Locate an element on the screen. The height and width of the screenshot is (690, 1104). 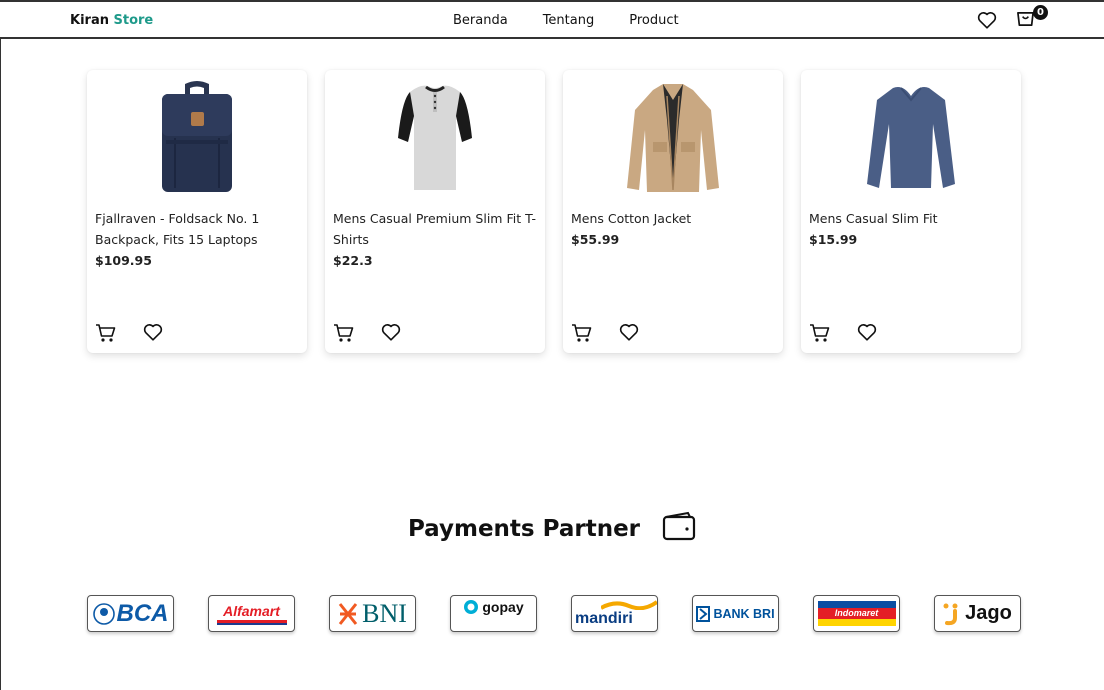
partner-logo-bni: BNI is located at coordinates (372, 613).